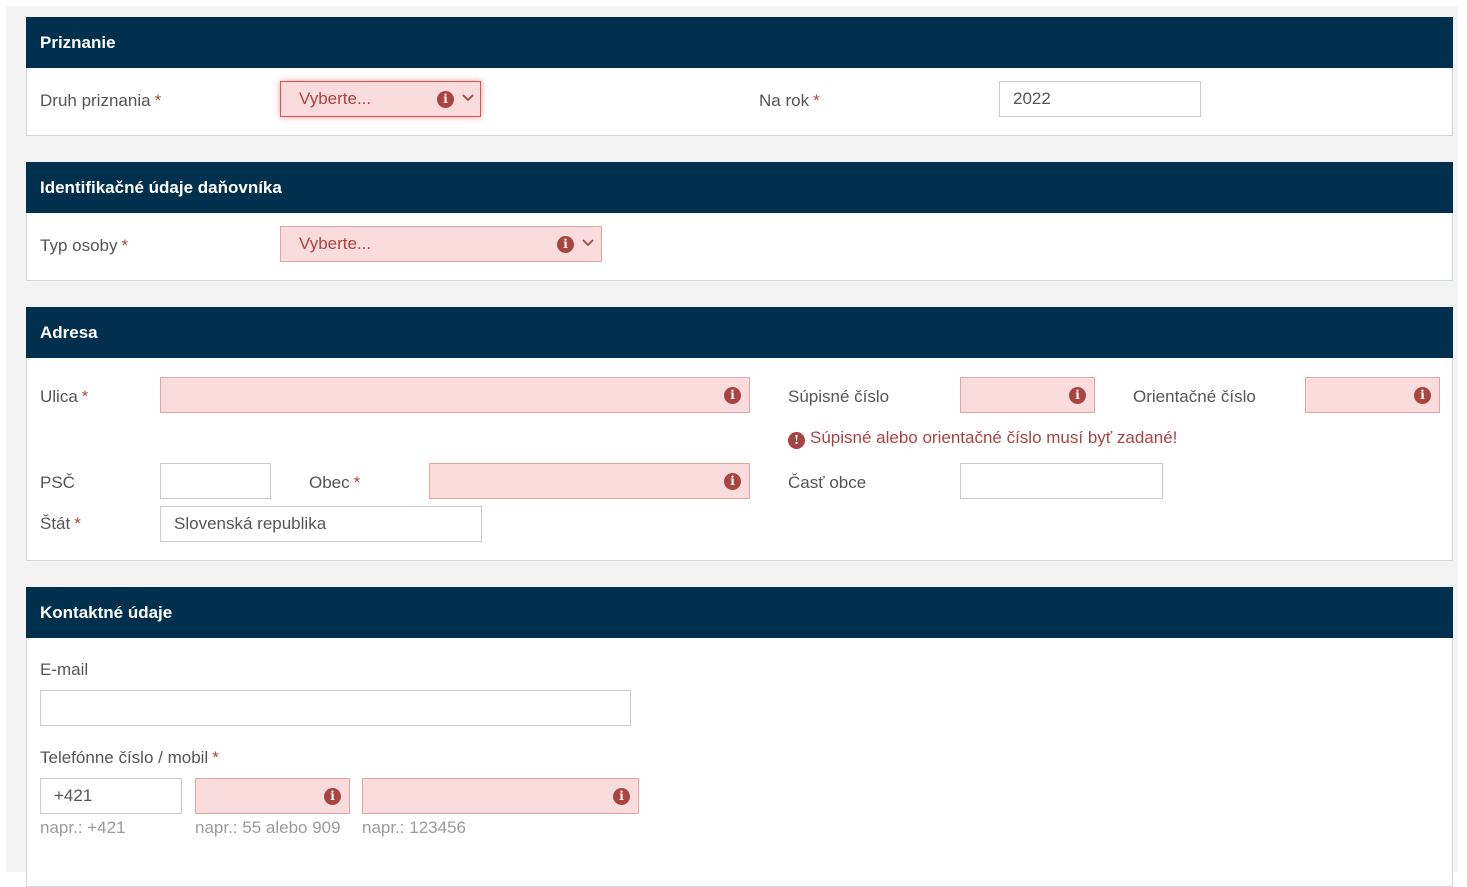  What do you see at coordinates (414, 827) in the screenshot?
I see `telefon-number-hint: napr.: 123456` at bounding box center [414, 827].